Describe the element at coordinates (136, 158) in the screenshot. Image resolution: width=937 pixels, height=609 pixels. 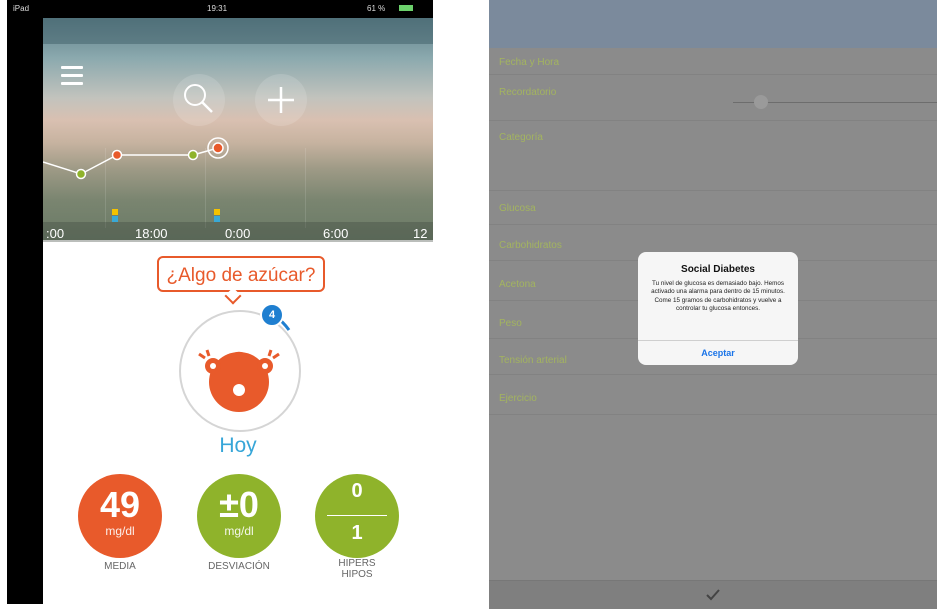
I see `glucose-line` at that location.